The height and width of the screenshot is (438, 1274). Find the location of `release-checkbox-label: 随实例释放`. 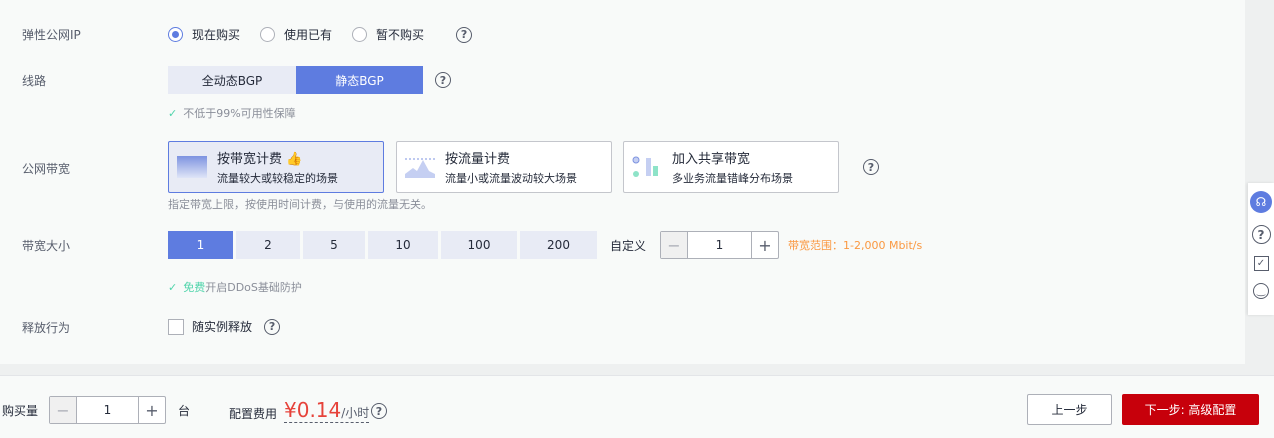

release-checkbox-label: 随实例释放 is located at coordinates (222, 327).